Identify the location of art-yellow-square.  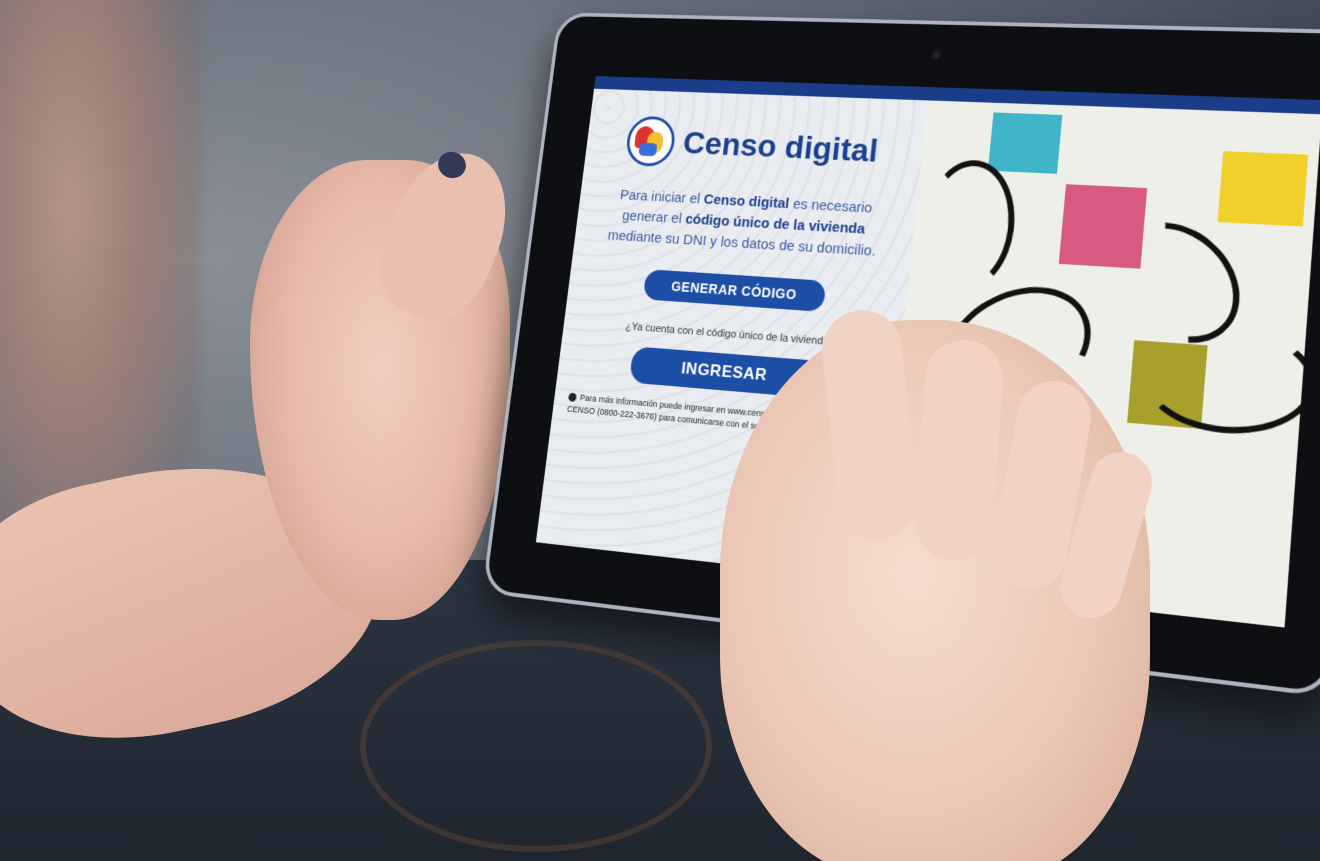
(1263, 189).